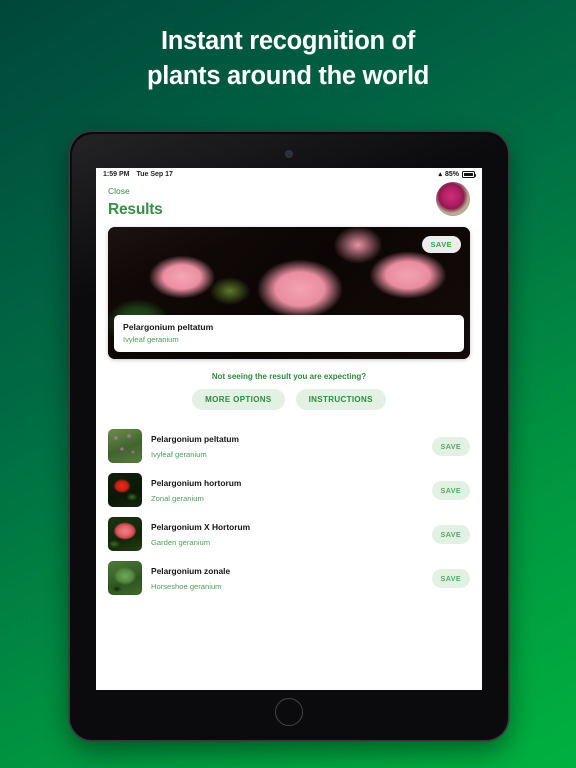 This screenshot has width=576, height=768. Describe the element at coordinates (289, 376) in the screenshot. I see `not-seeing-prompt: Not seeing the result you are expecting?` at that location.